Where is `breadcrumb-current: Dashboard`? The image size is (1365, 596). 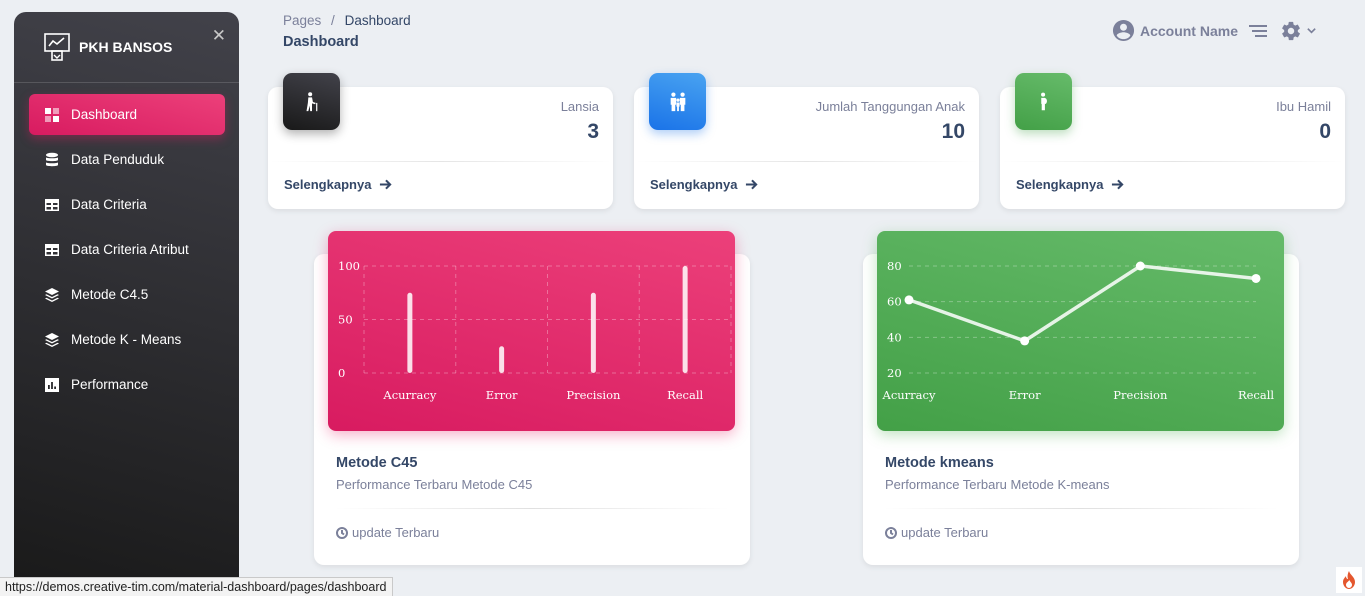
breadcrumb-current: Dashboard is located at coordinates (377, 20).